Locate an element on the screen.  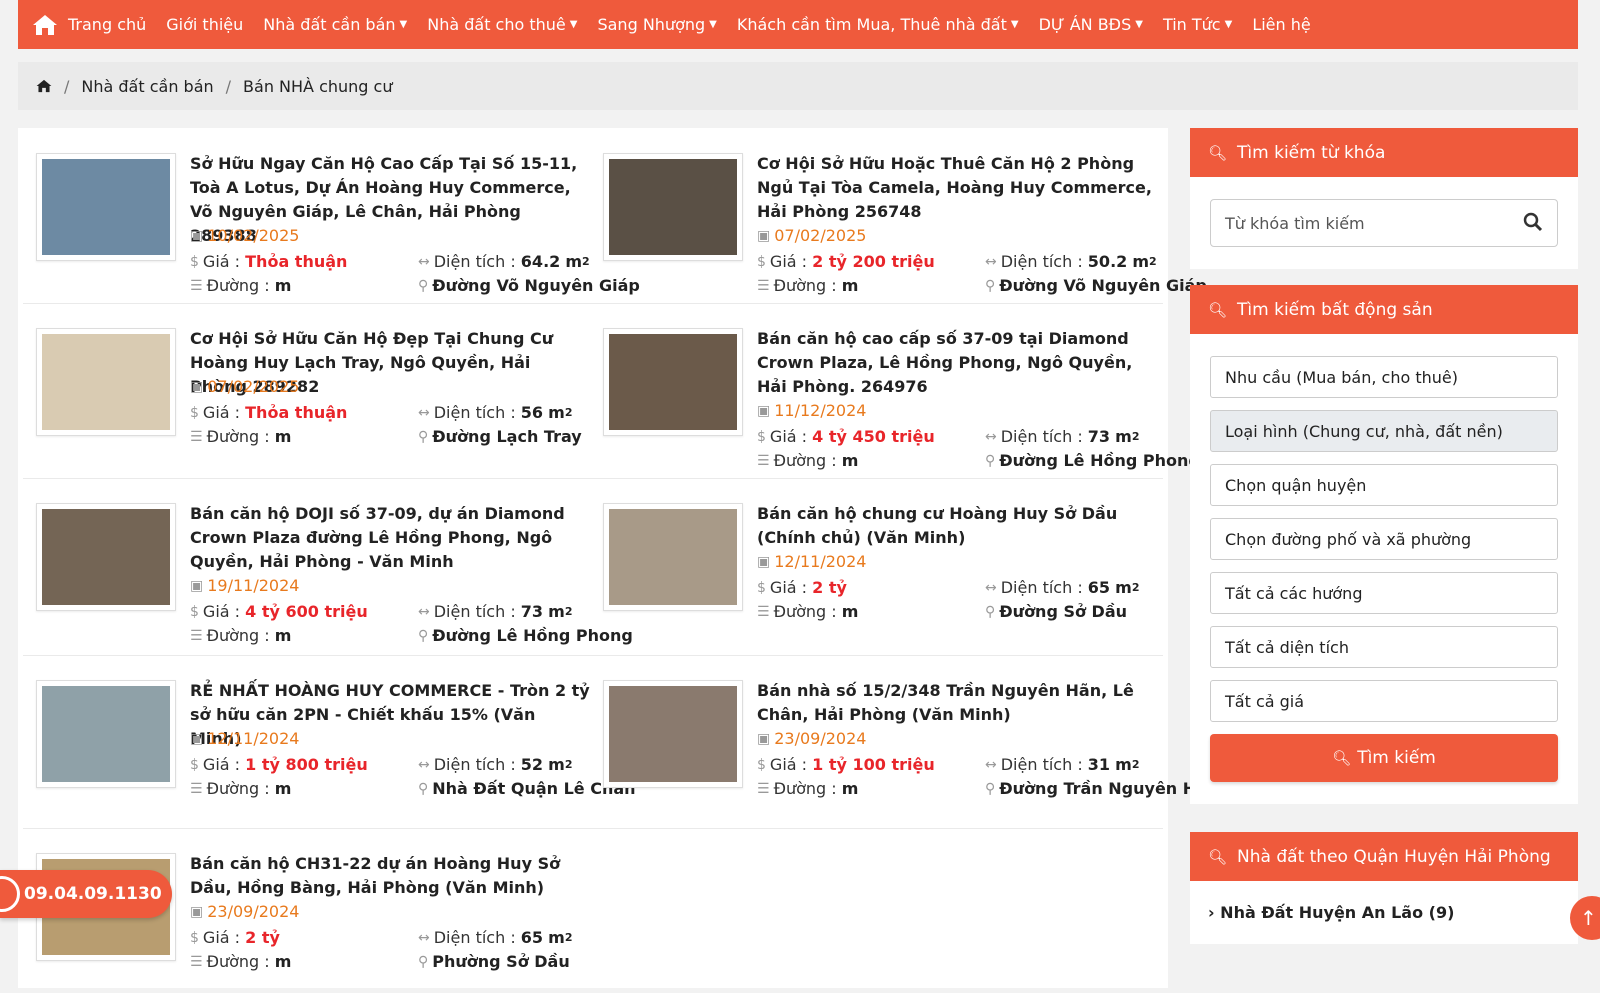
nav-item-8: Liên hệ is located at coordinates (1281, 24).